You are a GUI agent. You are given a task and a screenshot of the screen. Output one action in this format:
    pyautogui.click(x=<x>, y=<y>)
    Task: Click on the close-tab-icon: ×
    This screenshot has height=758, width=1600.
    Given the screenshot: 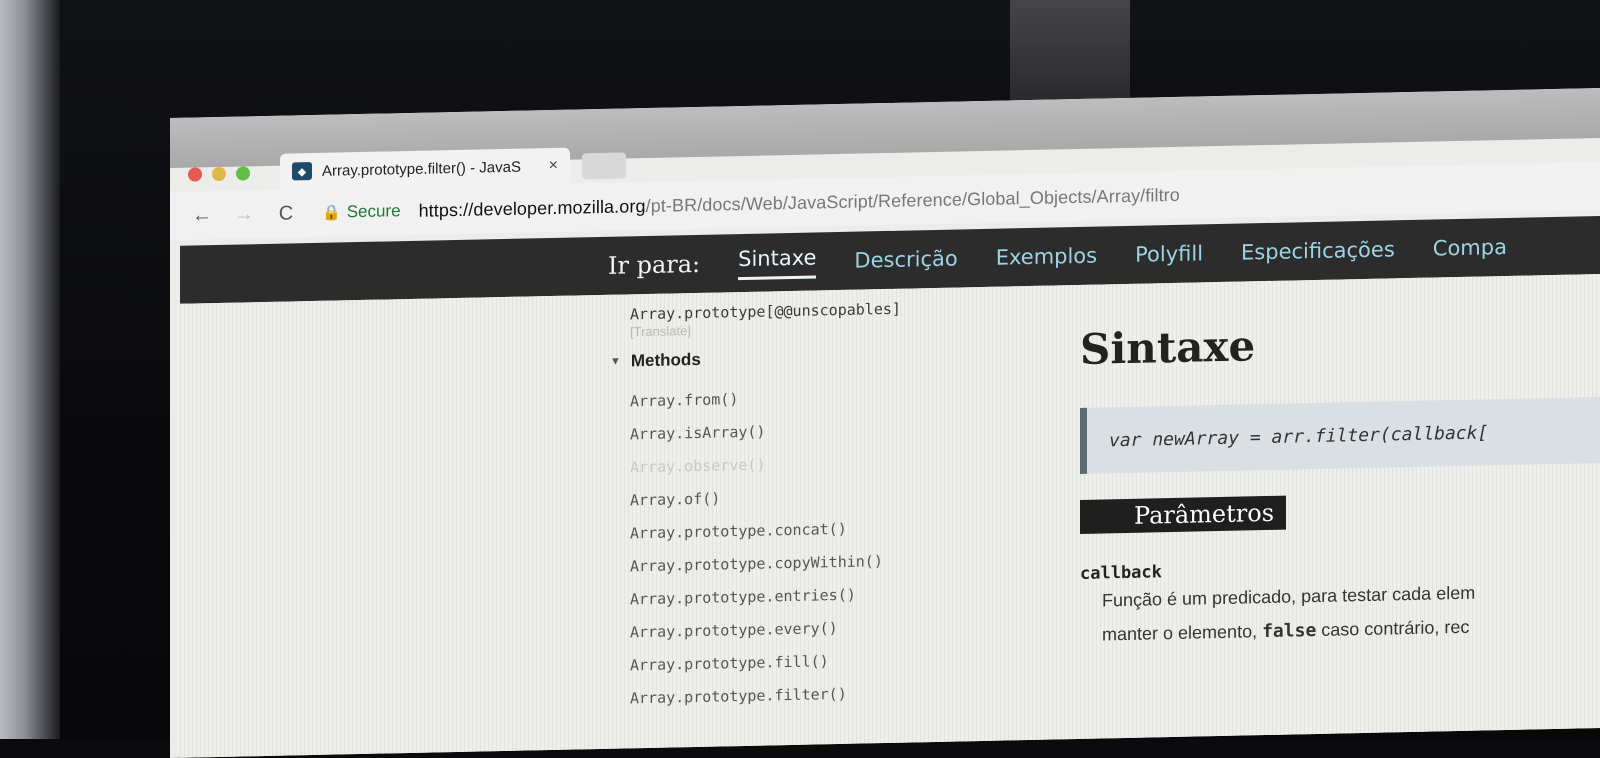 What is the action you would take?
    pyautogui.click(x=553, y=166)
    